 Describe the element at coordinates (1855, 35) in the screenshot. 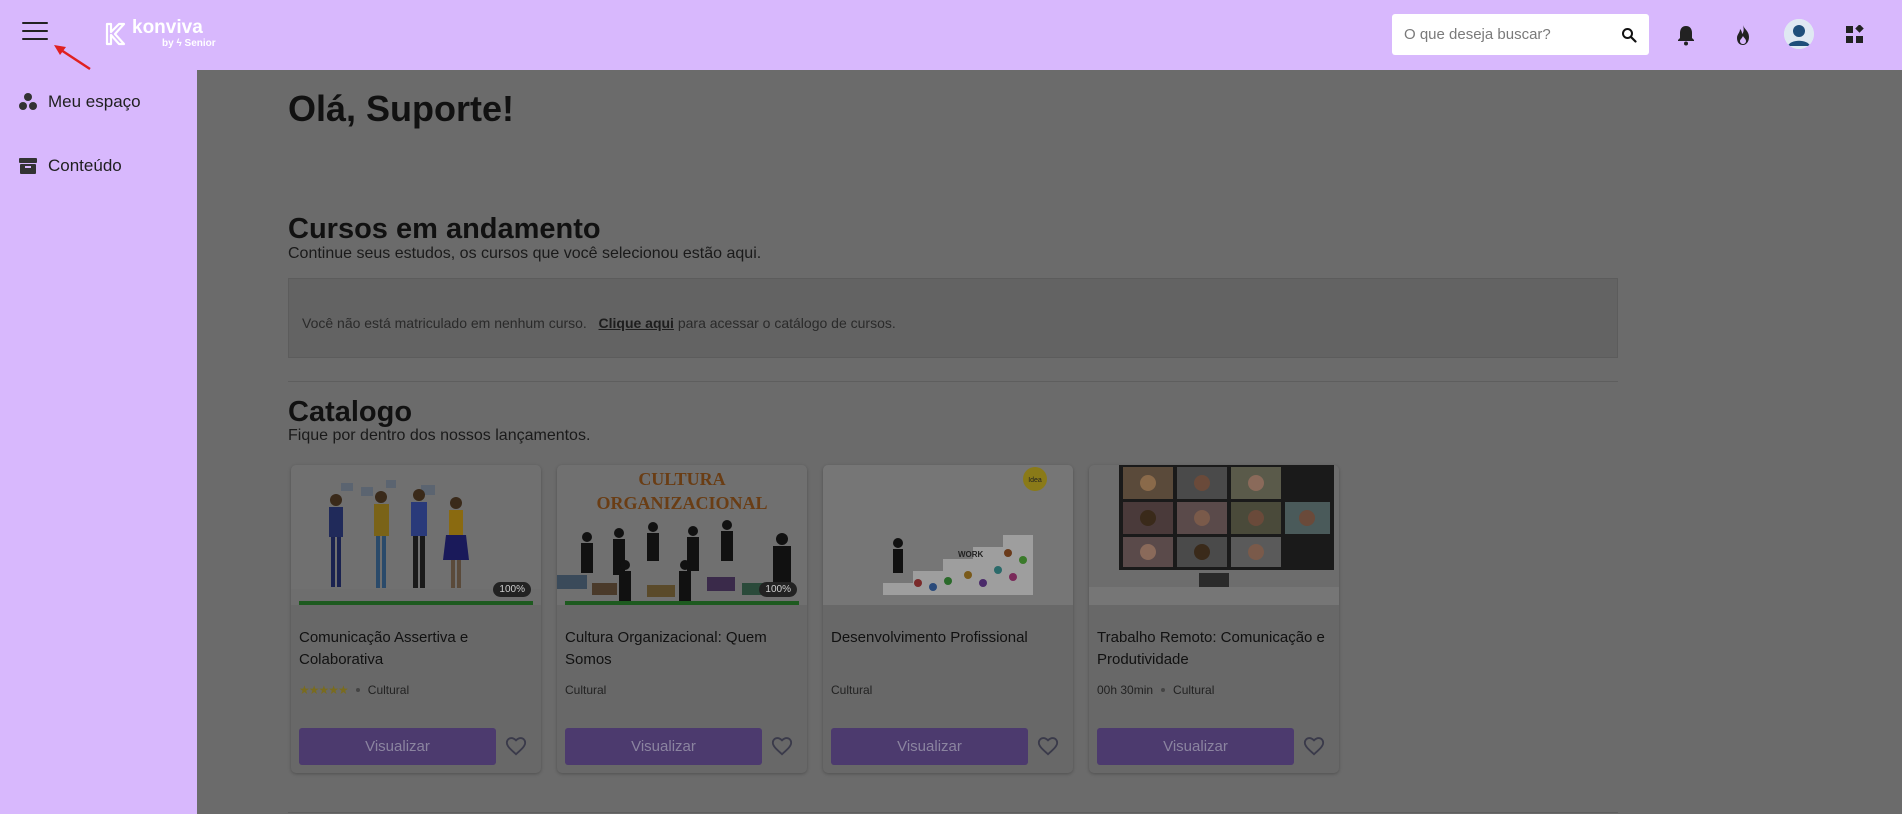

I see `apps-grid-icon` at that location.